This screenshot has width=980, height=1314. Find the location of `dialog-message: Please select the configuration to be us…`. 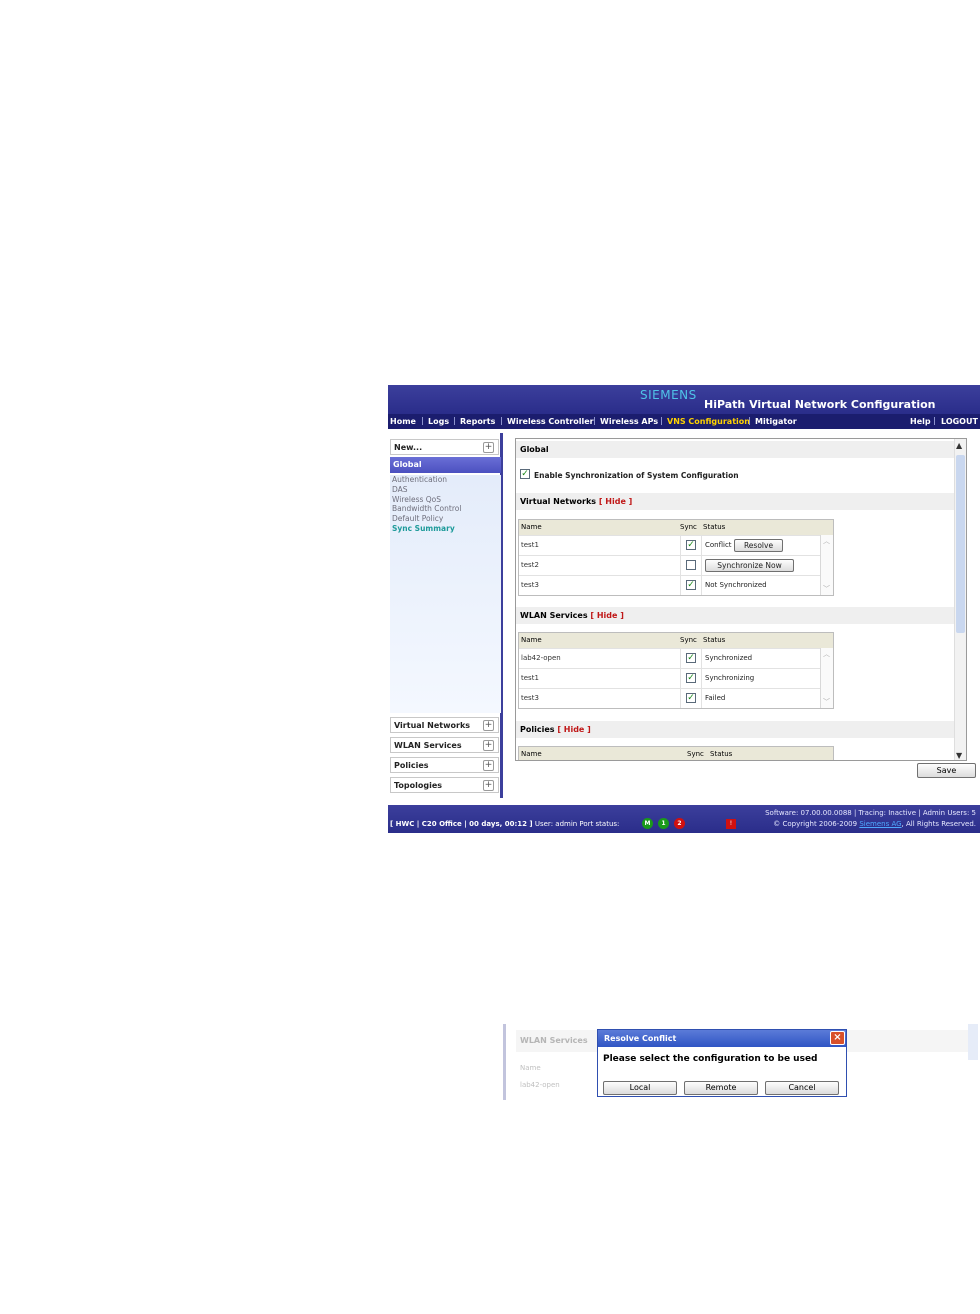

dialog-message: Please select the configuration to be us… is located at coordinates (710, 1059).